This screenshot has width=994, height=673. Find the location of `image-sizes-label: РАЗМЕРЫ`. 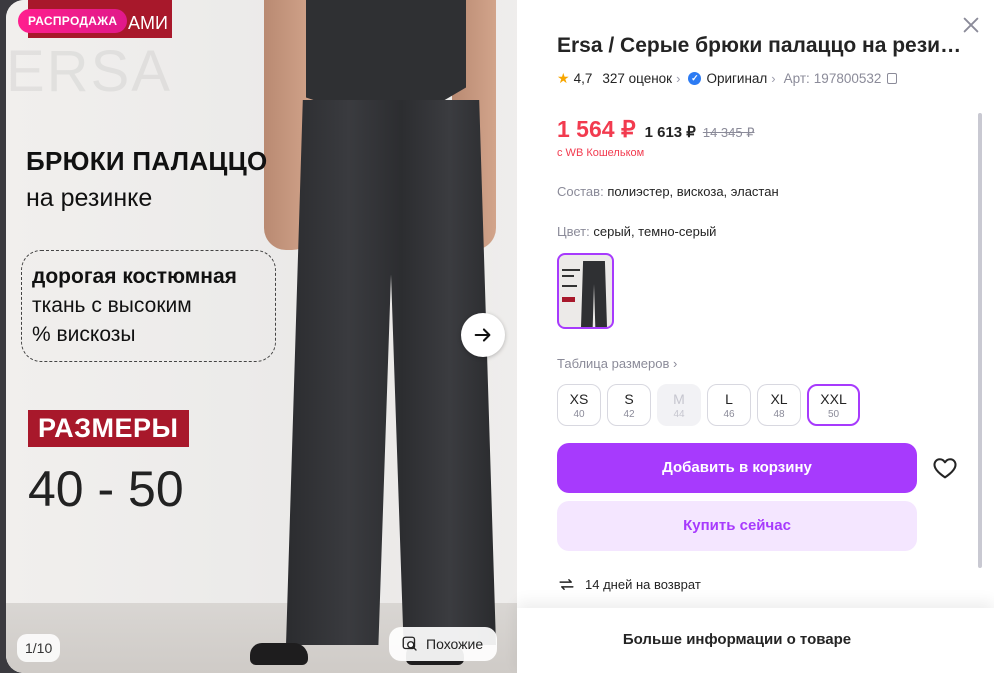

image-sizes-label: РАЗМЕРЫ is located at coordinates (108, 428).